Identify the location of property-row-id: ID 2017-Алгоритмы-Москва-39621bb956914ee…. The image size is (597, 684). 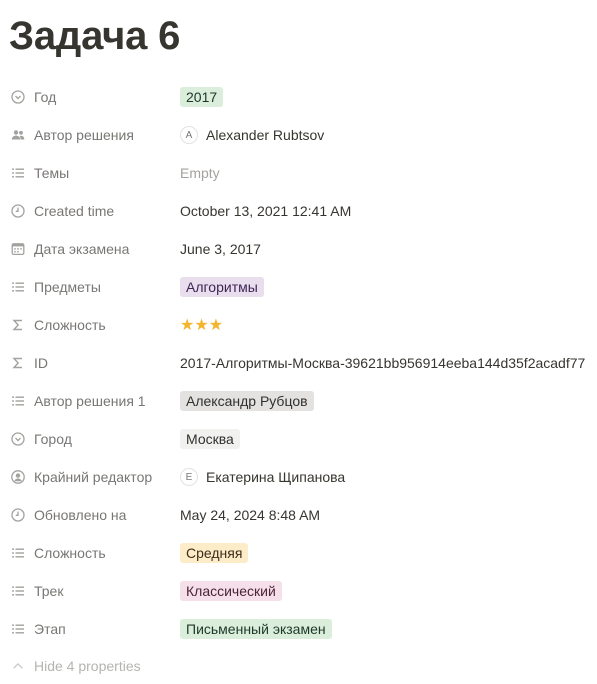
(298, 363).